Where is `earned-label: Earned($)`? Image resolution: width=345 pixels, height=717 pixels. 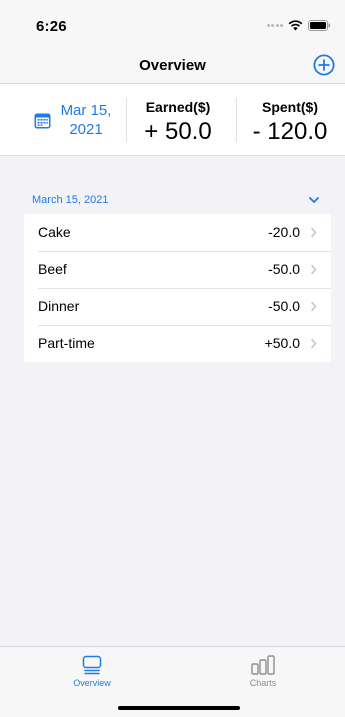
earned-label: Earned($) is located at coordinates (178, 107).